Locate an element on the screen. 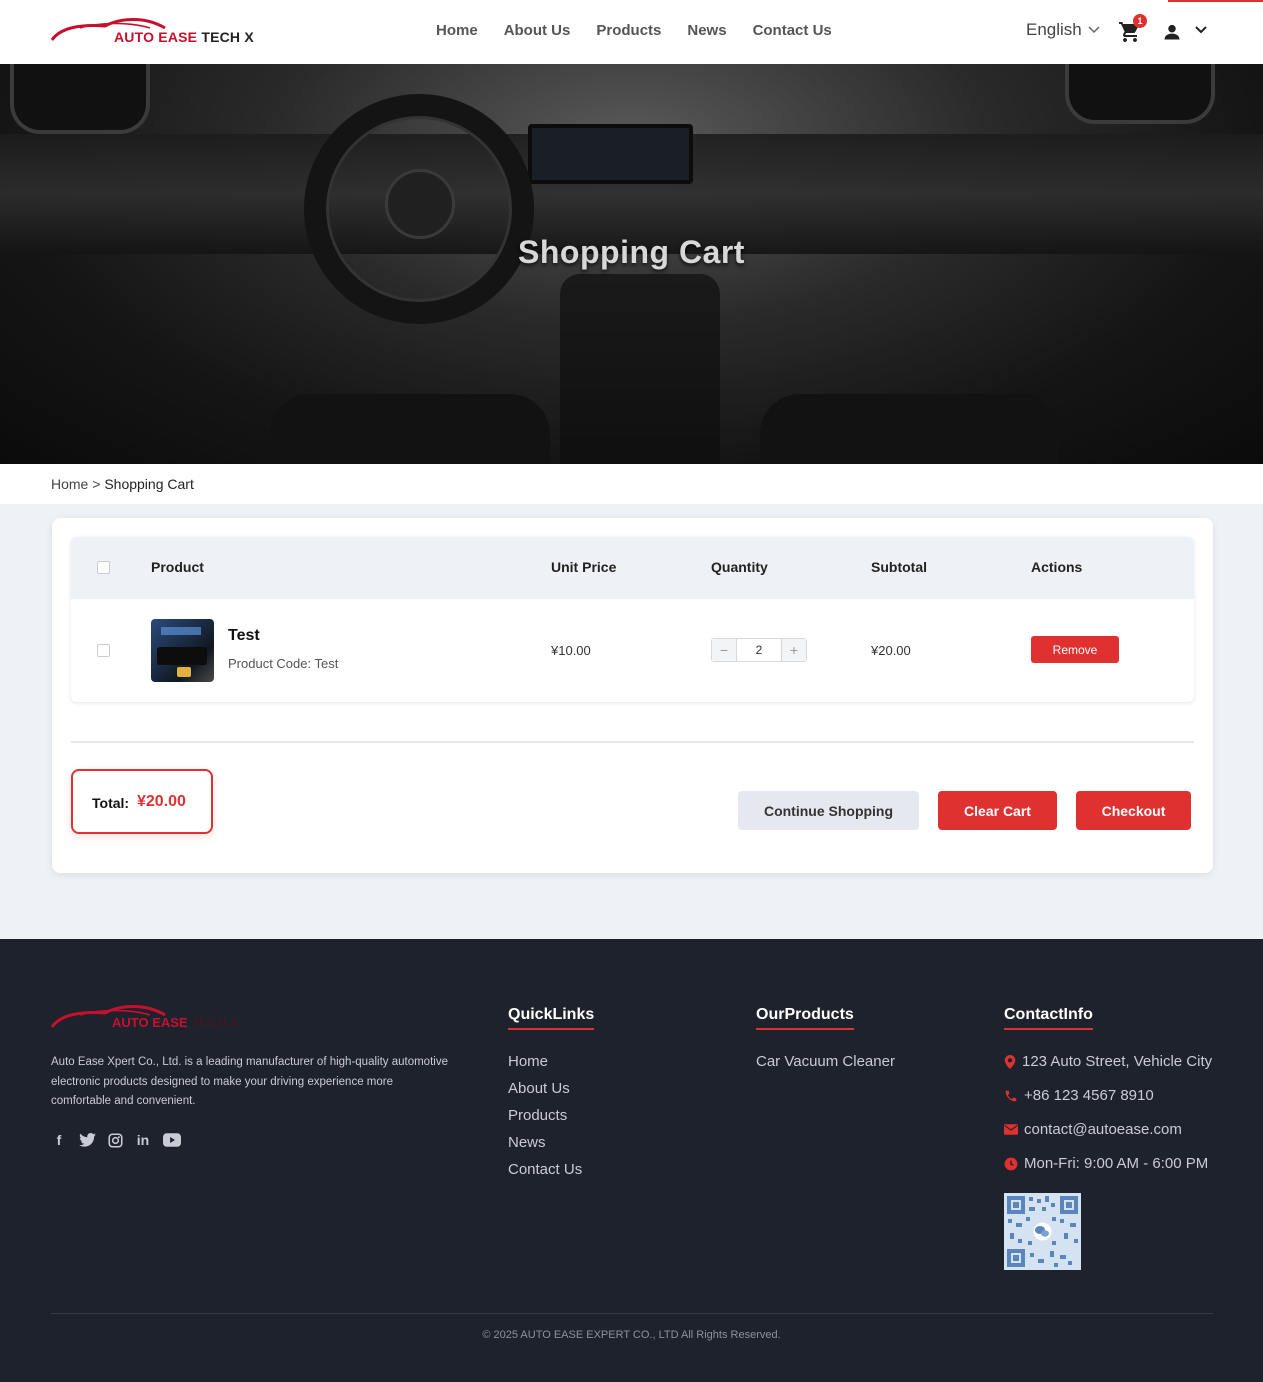  phone-icon is located at coordinates (1011, 1095).